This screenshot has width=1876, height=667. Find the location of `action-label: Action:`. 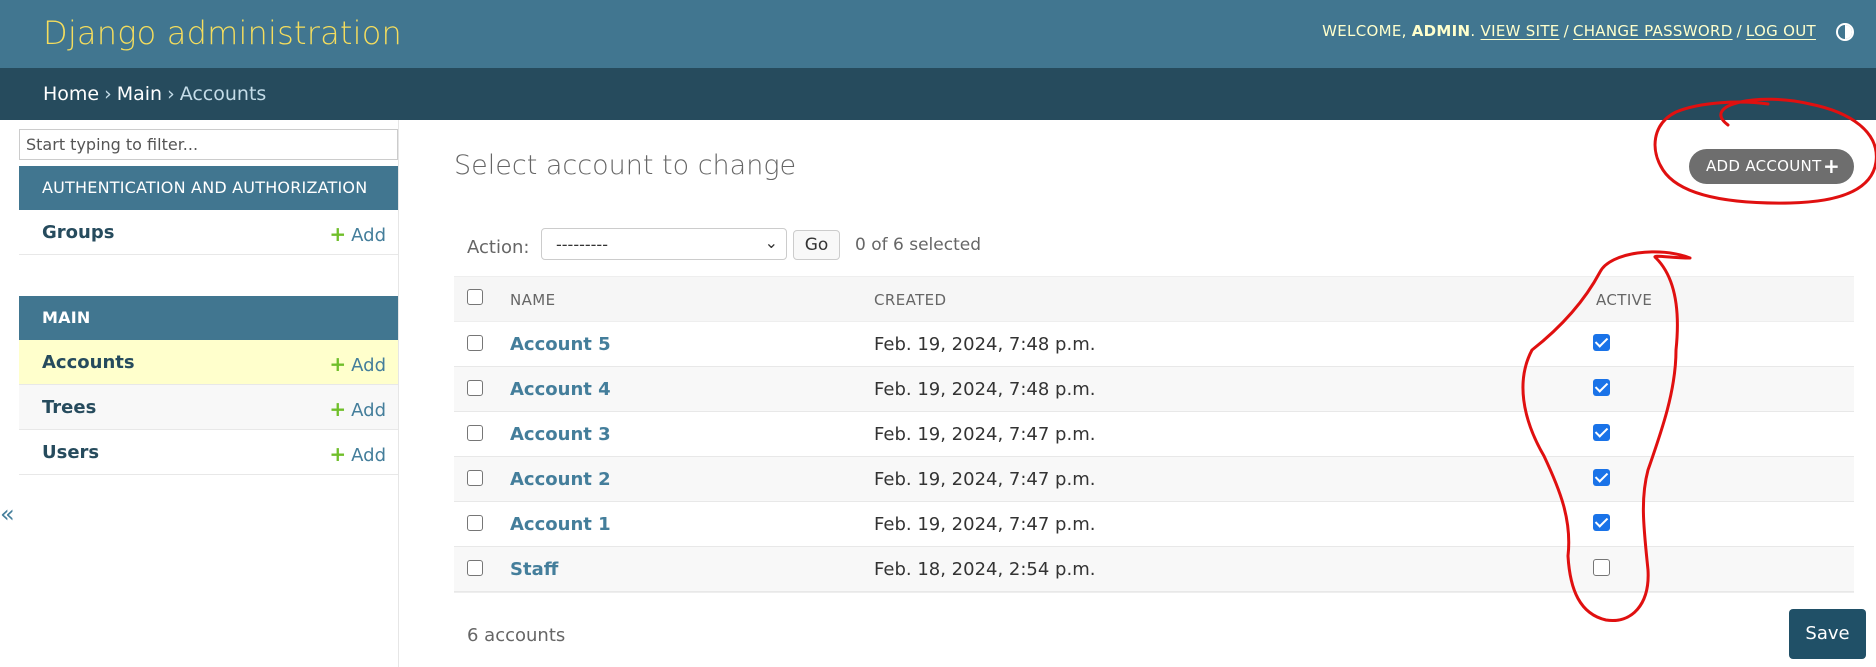

action-label: Action: is located at coordinates (498, 247).